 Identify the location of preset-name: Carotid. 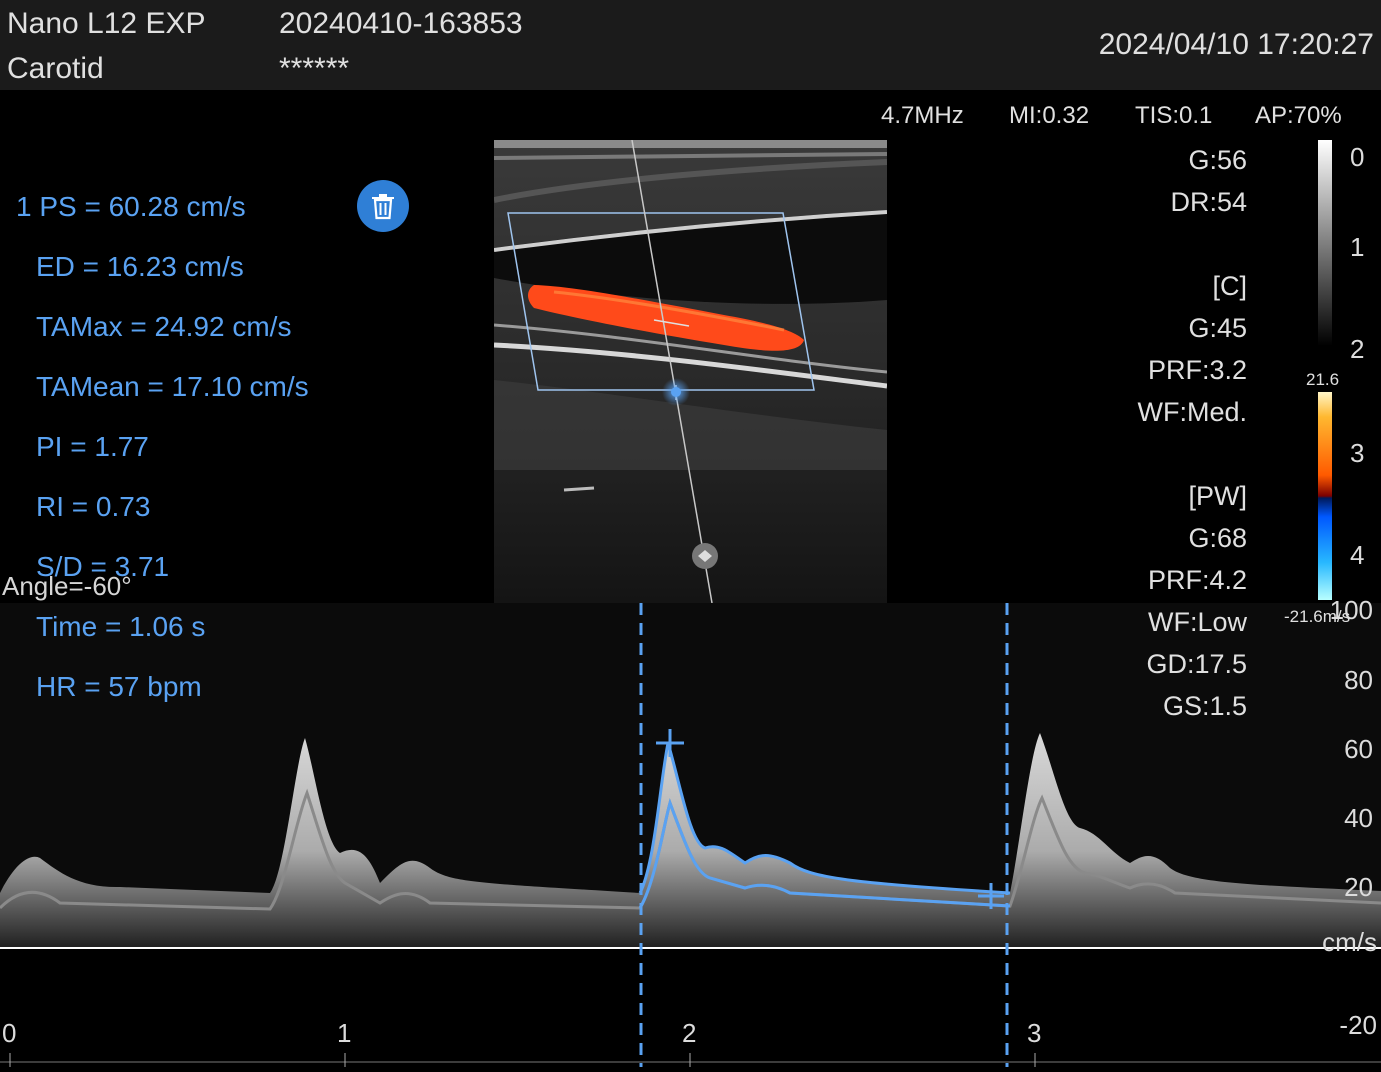
(55, 69).